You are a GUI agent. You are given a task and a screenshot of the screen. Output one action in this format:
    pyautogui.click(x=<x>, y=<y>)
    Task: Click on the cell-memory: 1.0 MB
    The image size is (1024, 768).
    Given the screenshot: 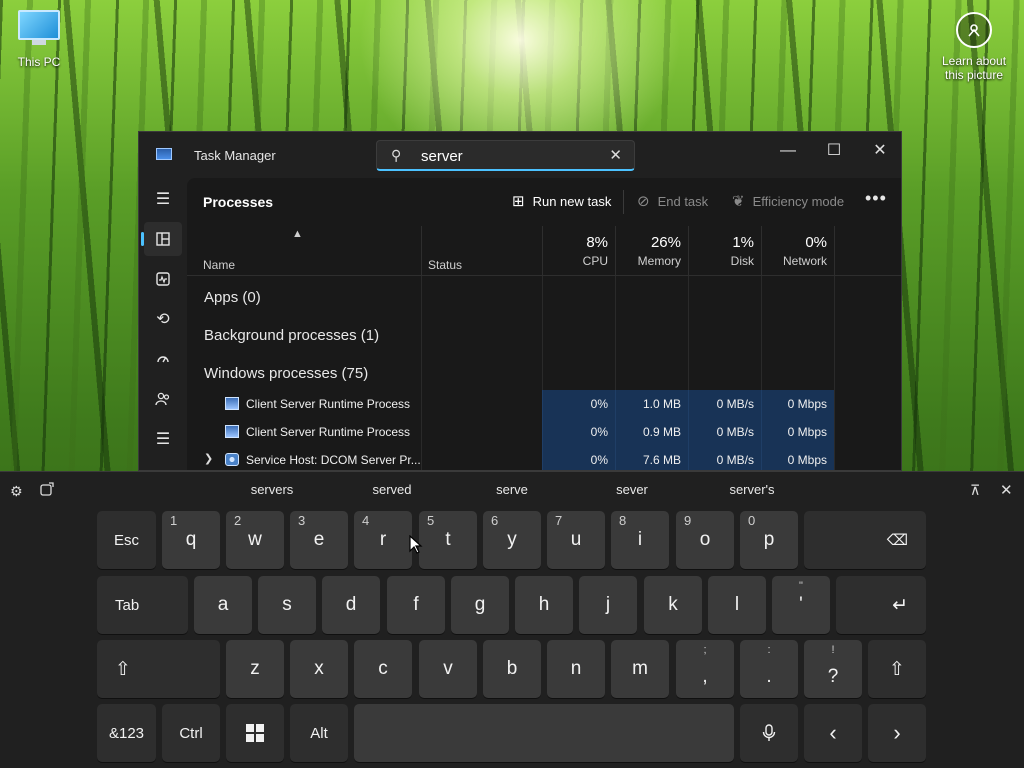 What is the action you would take?
    pyautogui.click(x=651, y=404)
    